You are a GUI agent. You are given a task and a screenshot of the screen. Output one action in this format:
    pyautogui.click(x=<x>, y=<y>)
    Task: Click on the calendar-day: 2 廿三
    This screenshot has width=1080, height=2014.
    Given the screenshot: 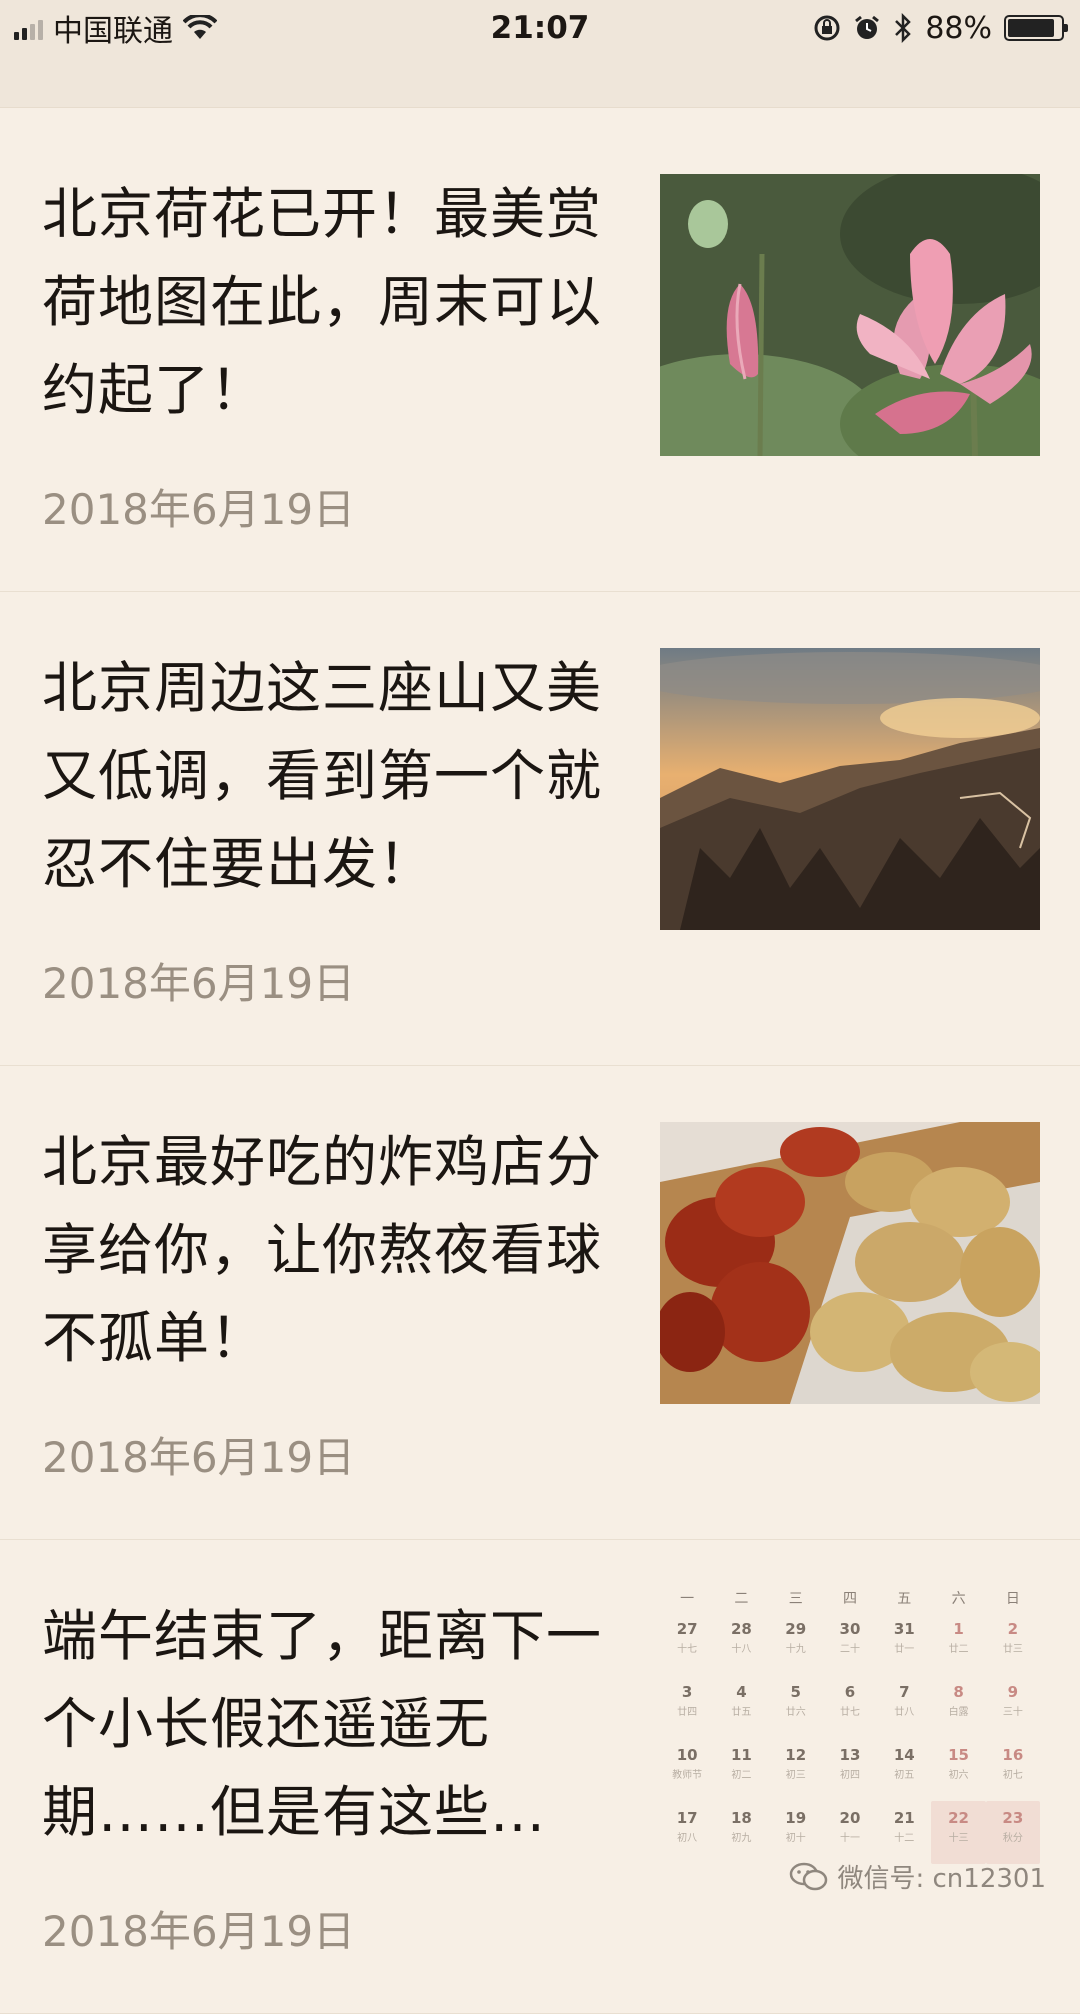 What is the action you would take?
    pyautogui.click(x=1012, y=1637)
    